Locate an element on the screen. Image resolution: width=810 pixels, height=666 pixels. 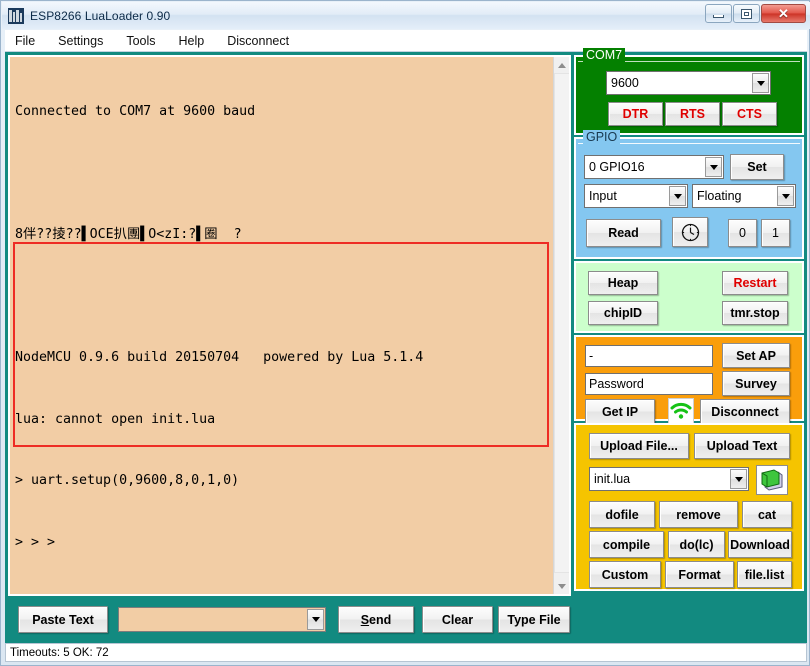
scroll-down-button is located at coordinates (561, 586).